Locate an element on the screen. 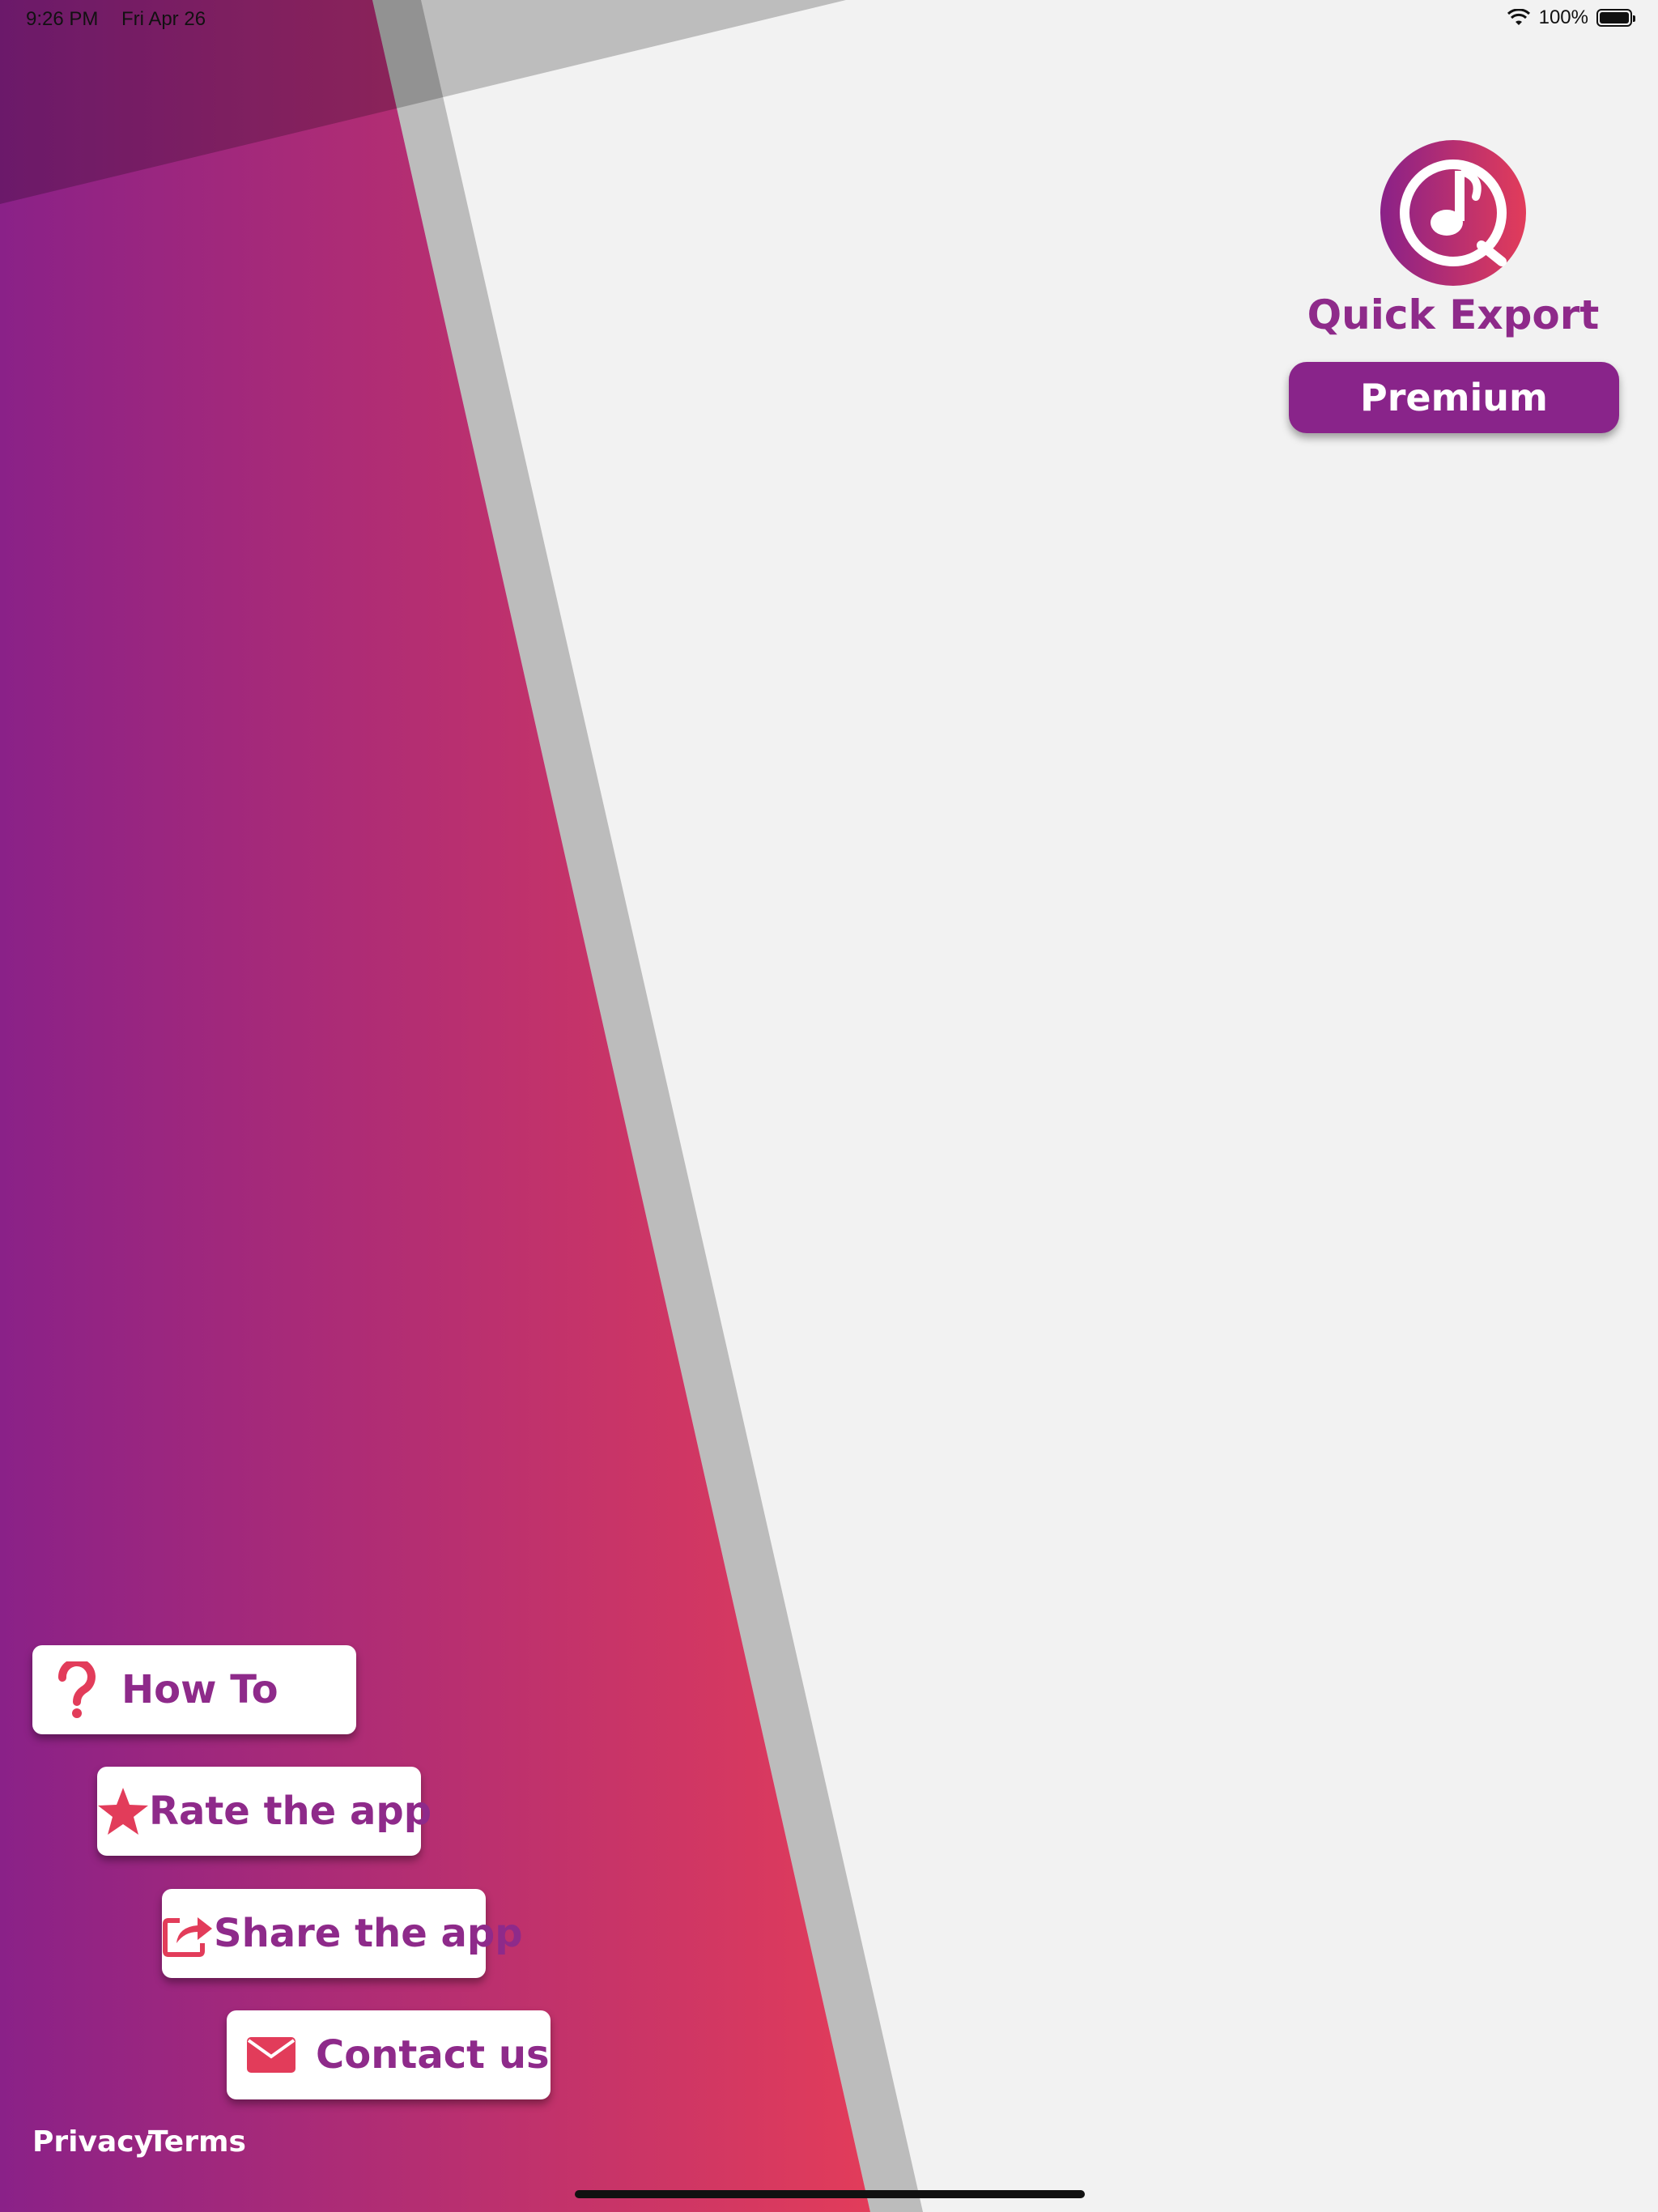  home-indicator is located at coordinates (830, 2194).